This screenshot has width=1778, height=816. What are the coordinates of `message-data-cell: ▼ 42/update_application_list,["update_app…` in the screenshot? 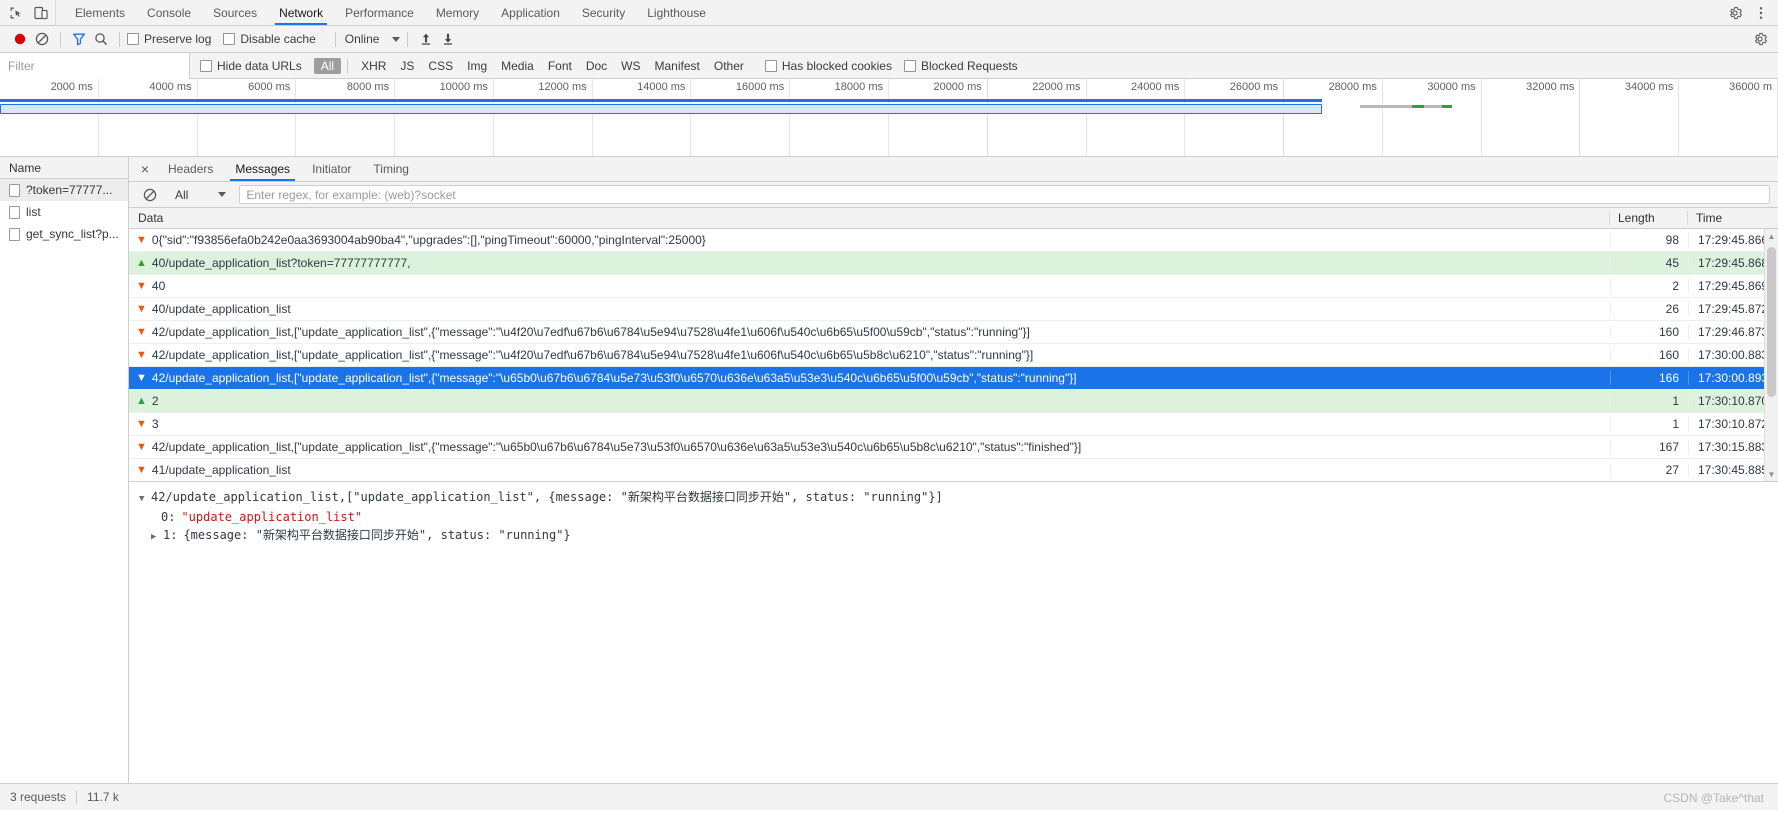 It's located at (869, 332).